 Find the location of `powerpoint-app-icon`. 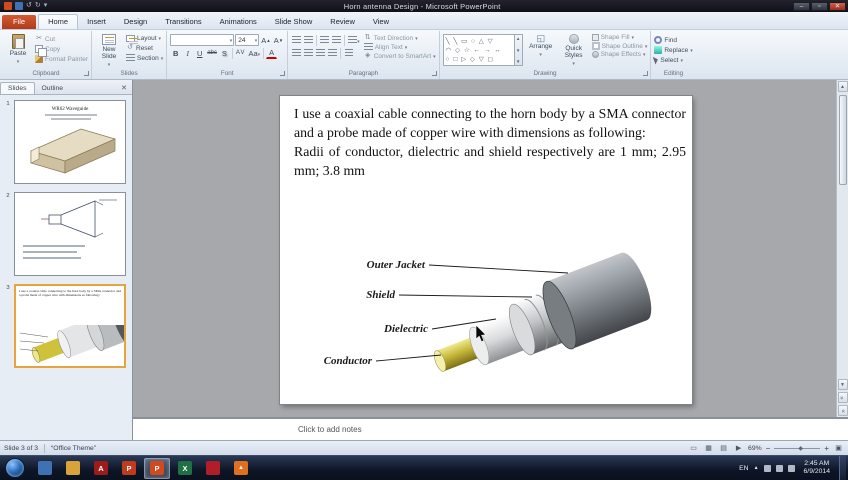

powerpoint-app-icon is located at coordinates (8, 6).